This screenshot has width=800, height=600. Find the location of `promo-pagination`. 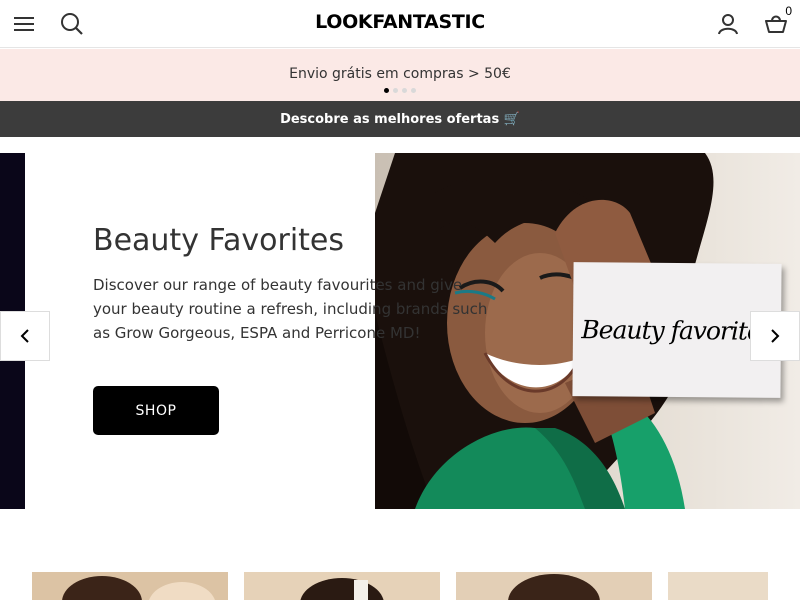

promo-pagination is located at coordinates (400, 90).